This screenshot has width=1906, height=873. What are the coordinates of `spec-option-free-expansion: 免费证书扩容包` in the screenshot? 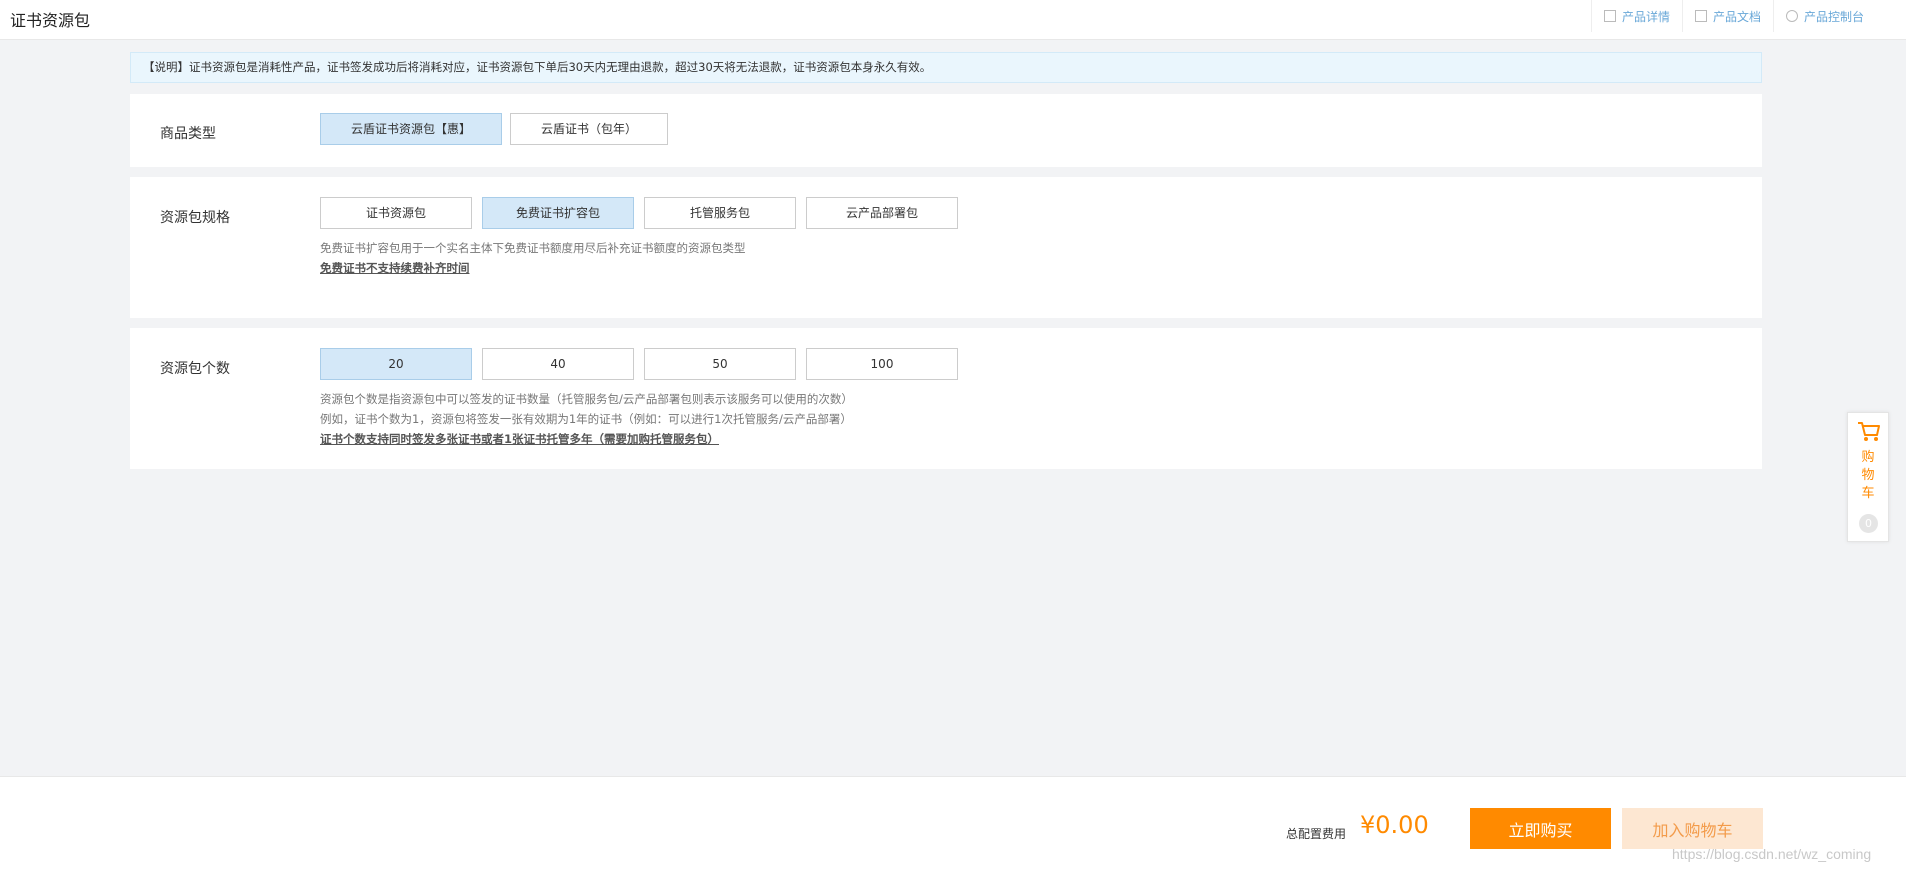 It's located at (558, 213).